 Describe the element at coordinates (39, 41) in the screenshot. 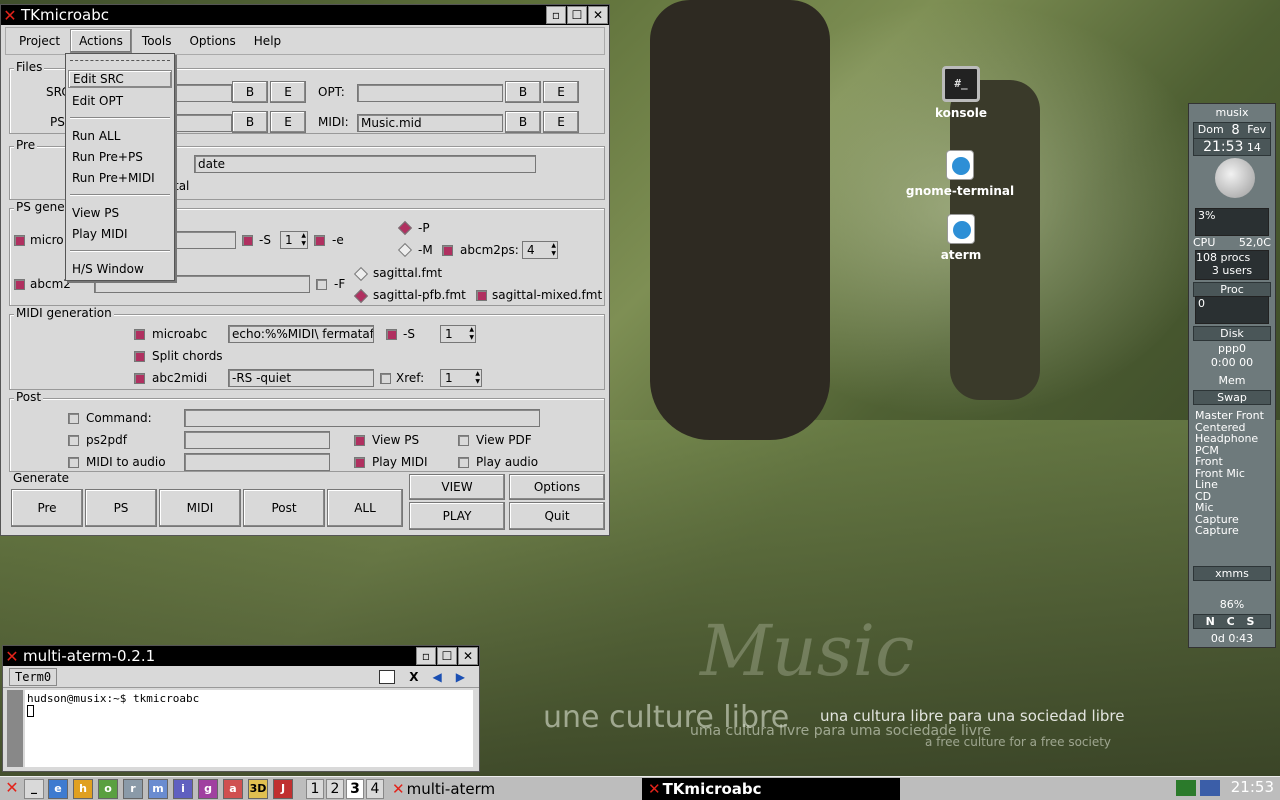

I see `menu-project: Project` at that location.